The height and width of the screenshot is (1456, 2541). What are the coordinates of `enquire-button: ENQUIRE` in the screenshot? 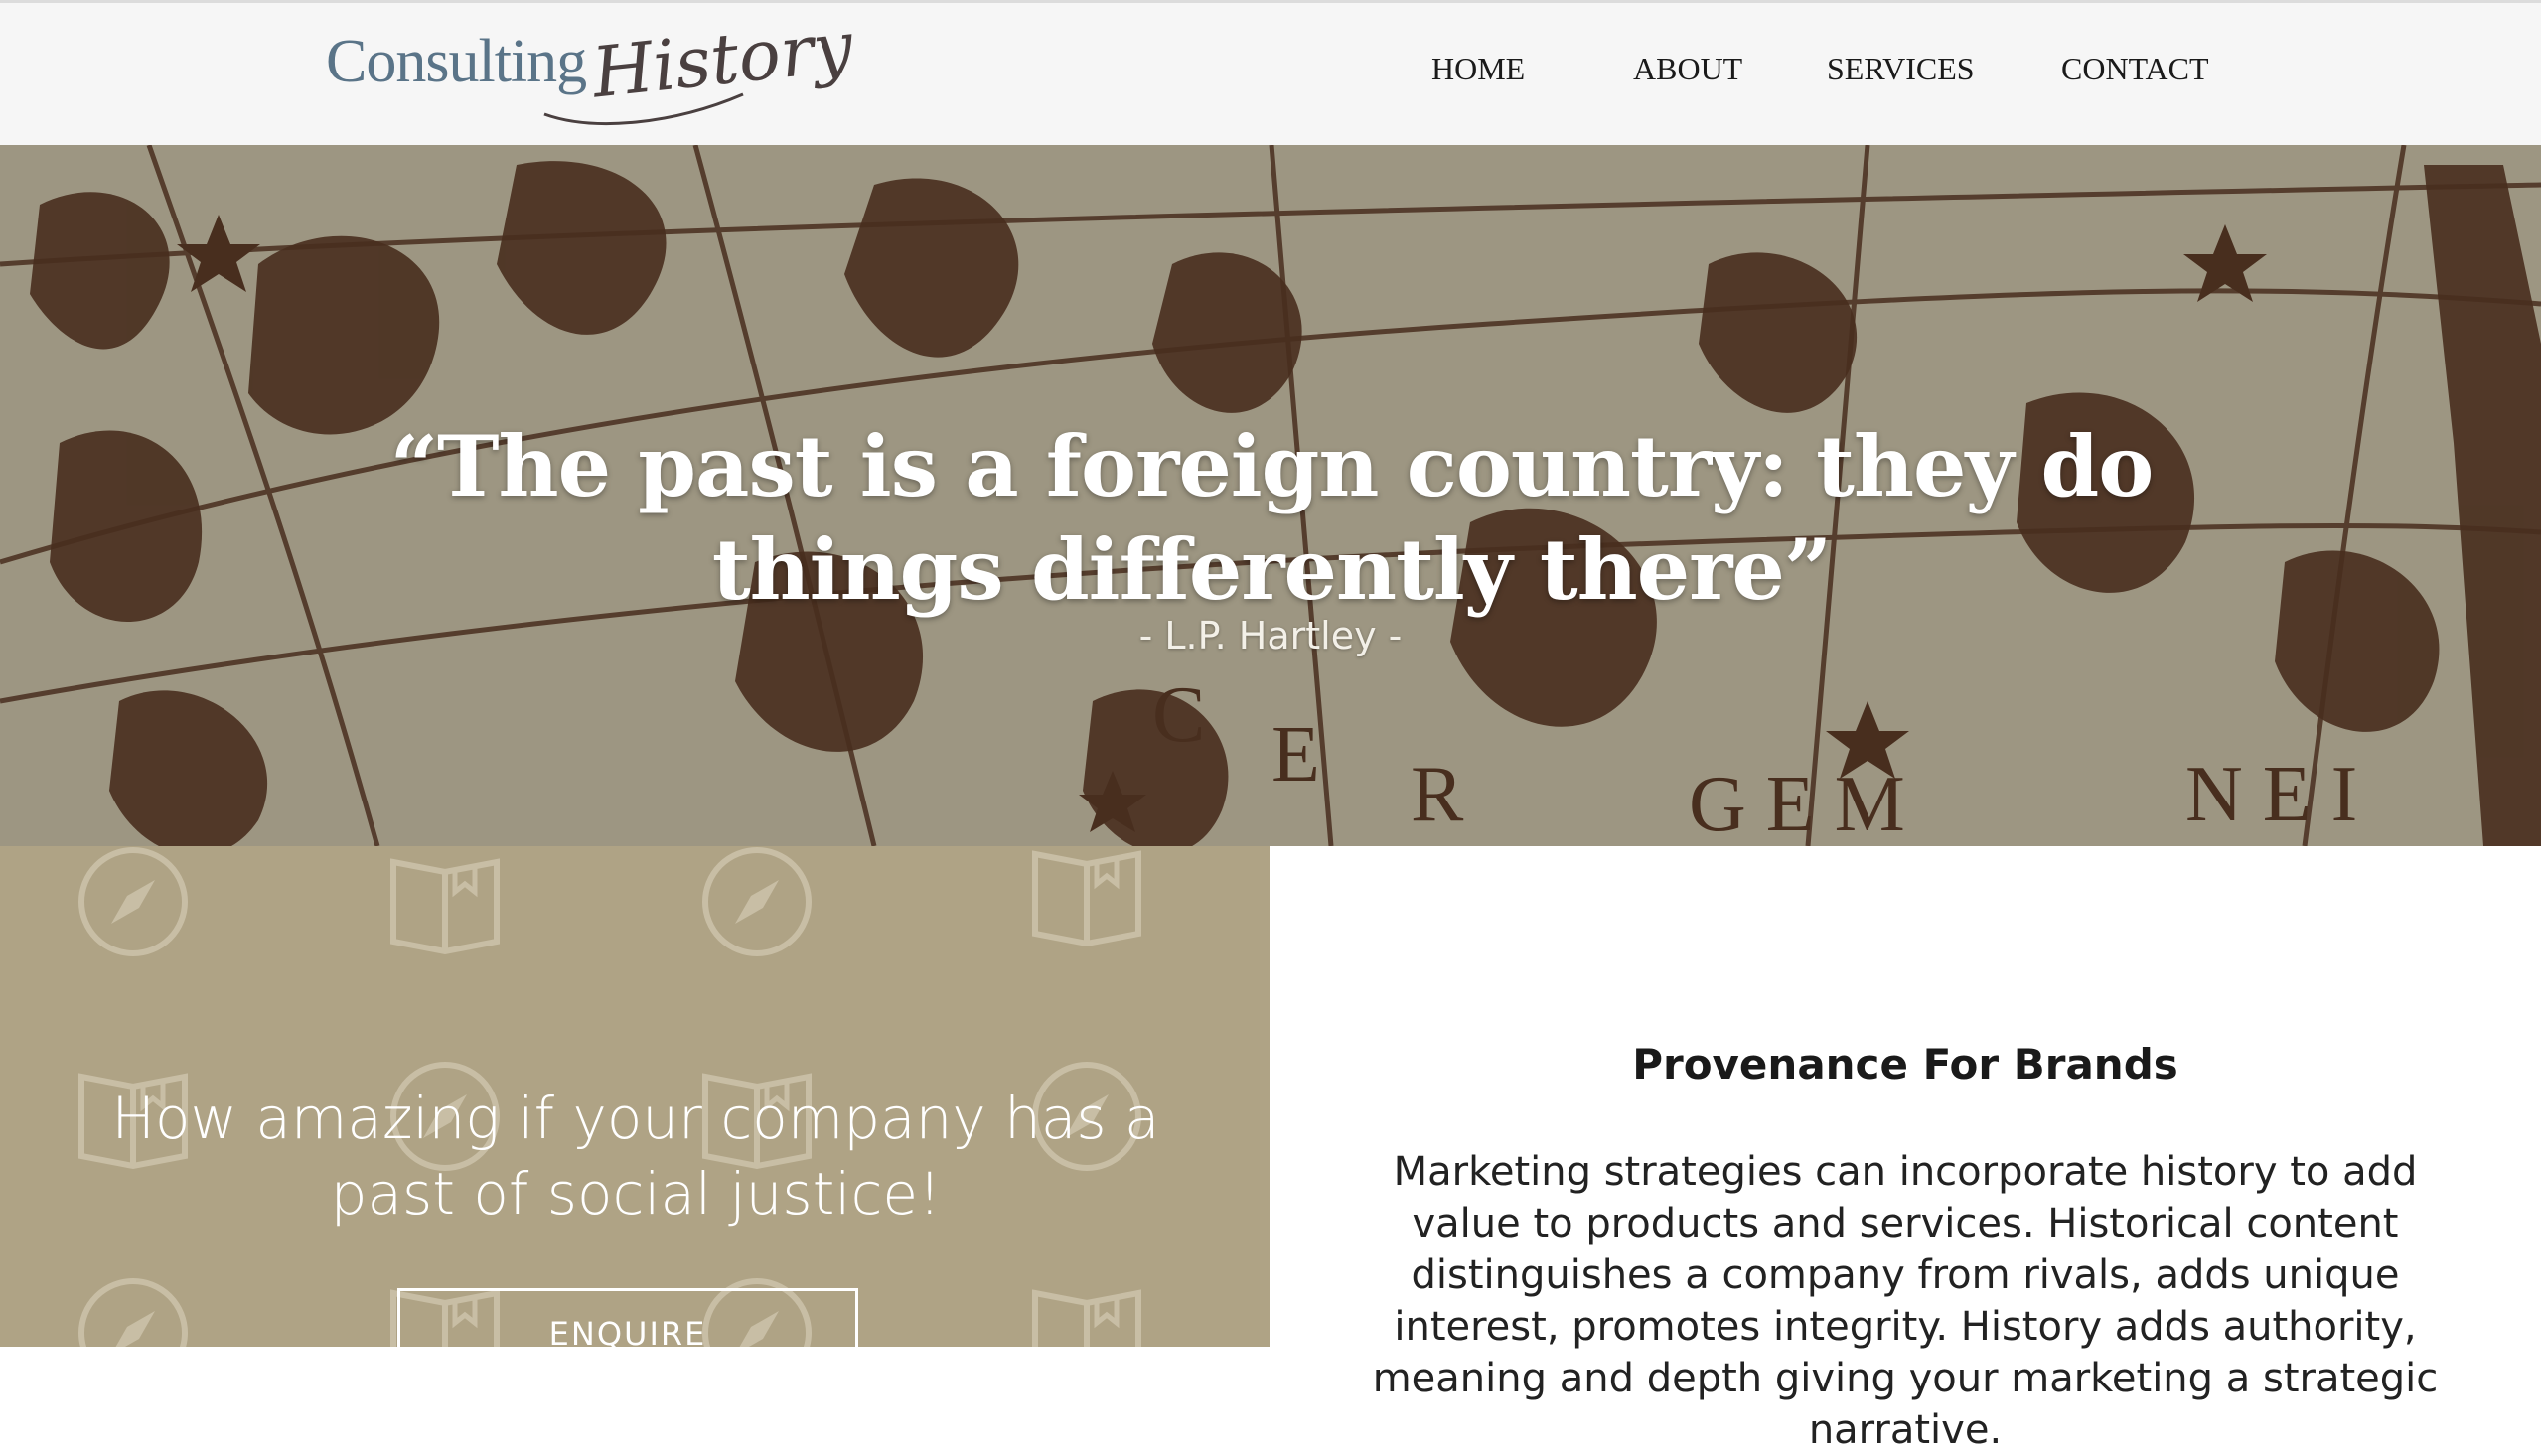 It's located at (627, 1317).